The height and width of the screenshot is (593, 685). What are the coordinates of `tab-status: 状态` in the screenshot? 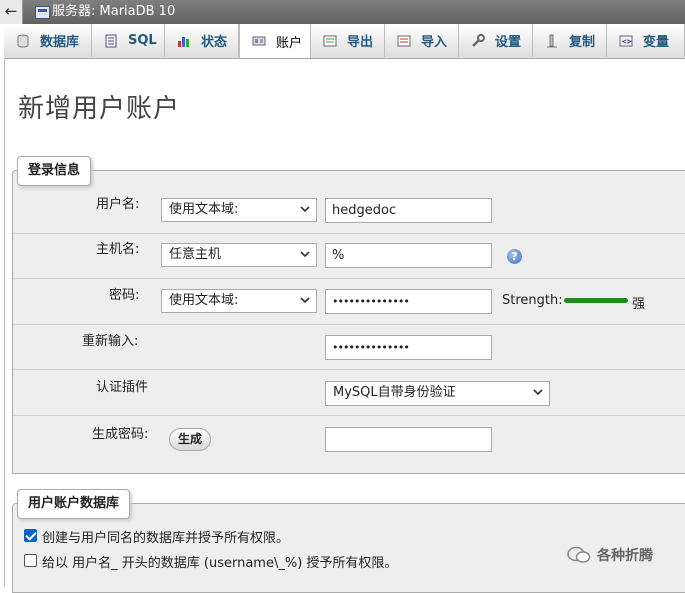 It's located at (202, 40).